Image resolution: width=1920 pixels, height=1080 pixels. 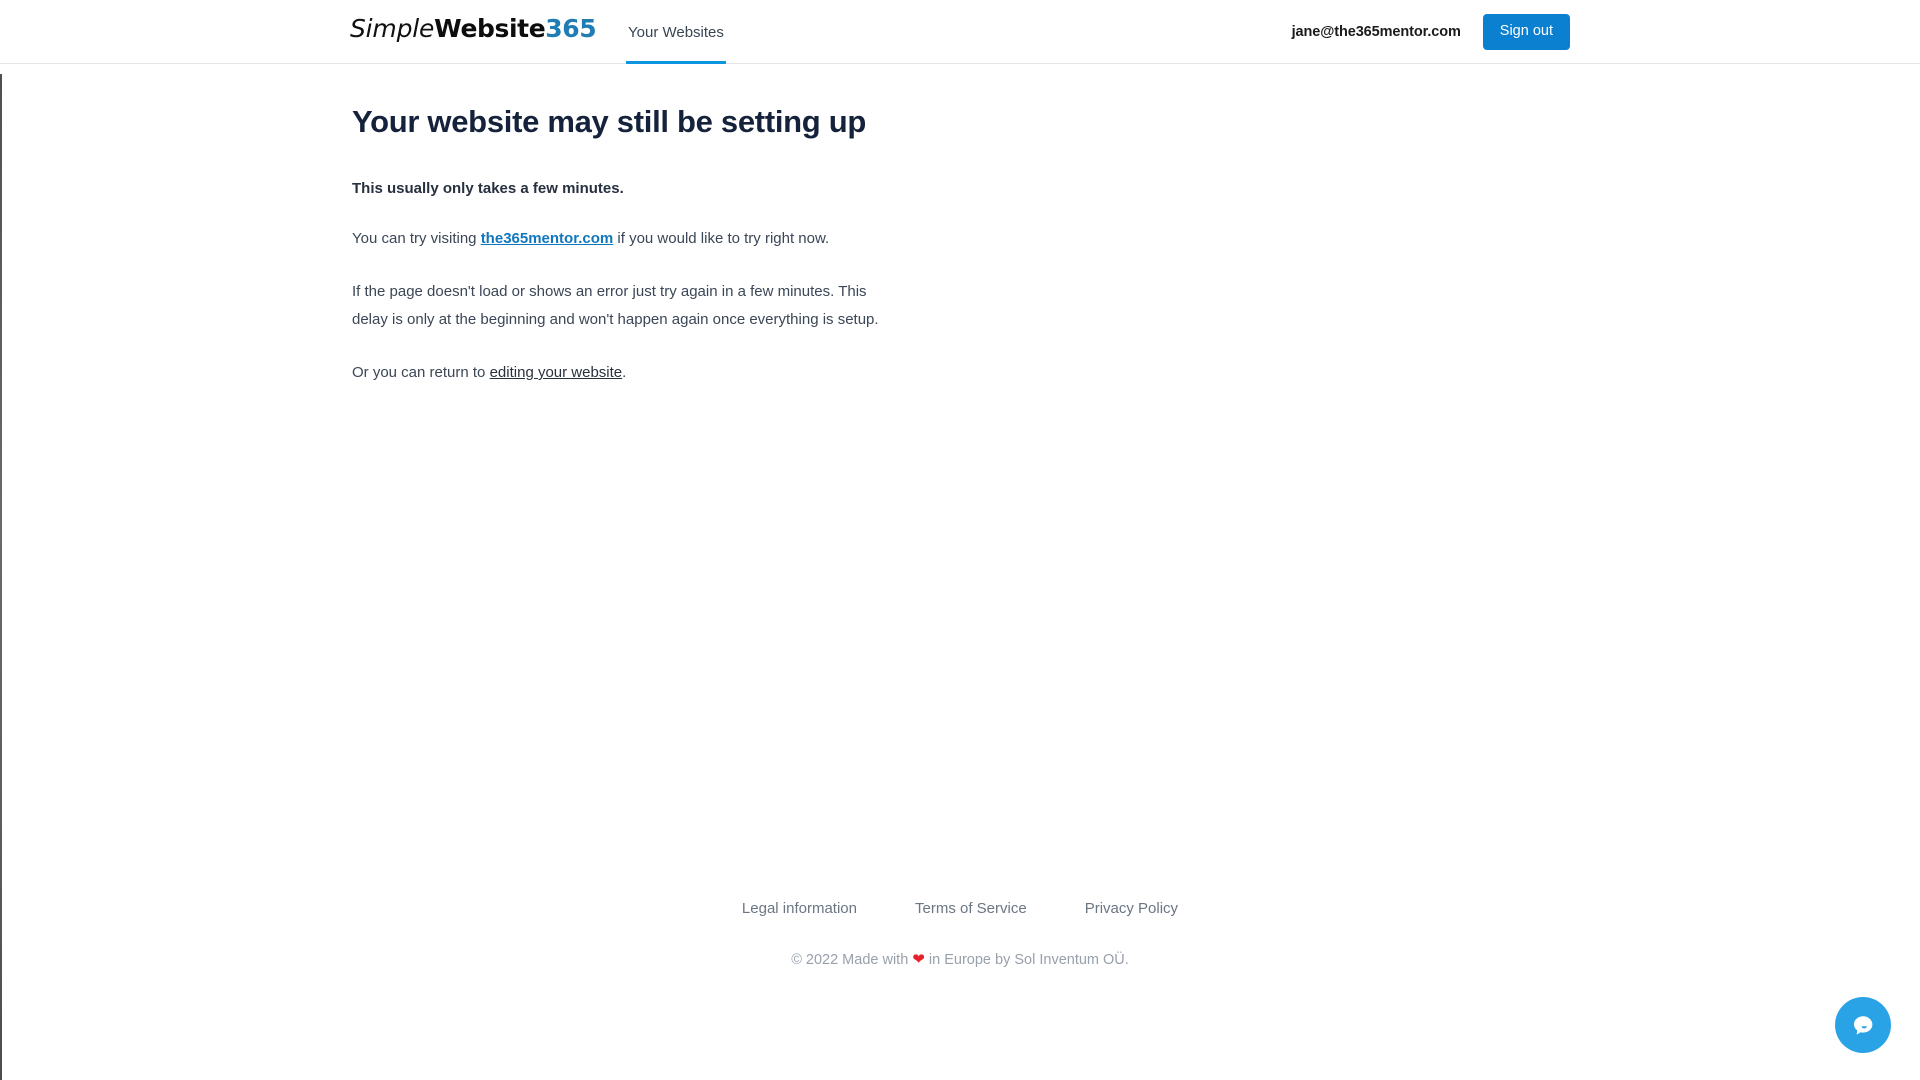 What do you see at coordinates (799, 908) in the screenshot?
I see `footer-link-legal-information: Legal information` at bounding box center [799, 908].